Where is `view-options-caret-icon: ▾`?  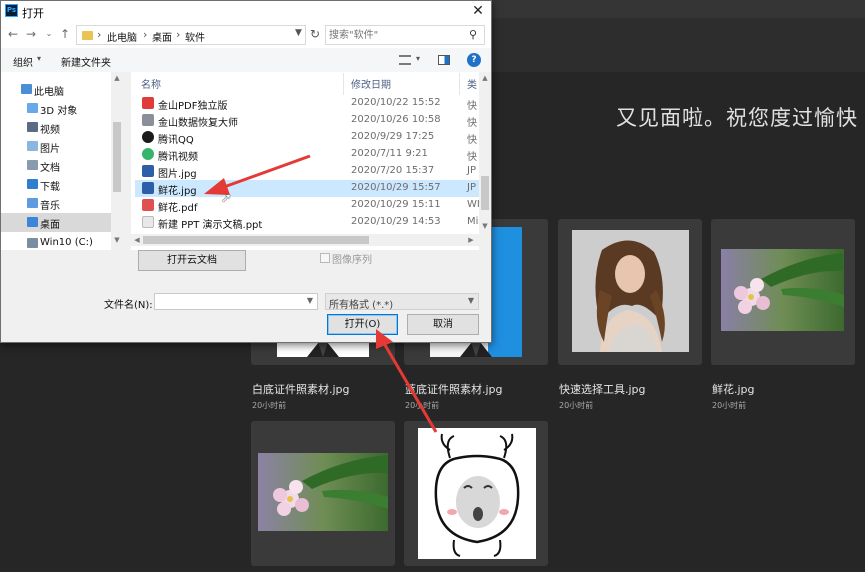
view-options-caret-icon: ▾ is located at coordinates (418, 58).